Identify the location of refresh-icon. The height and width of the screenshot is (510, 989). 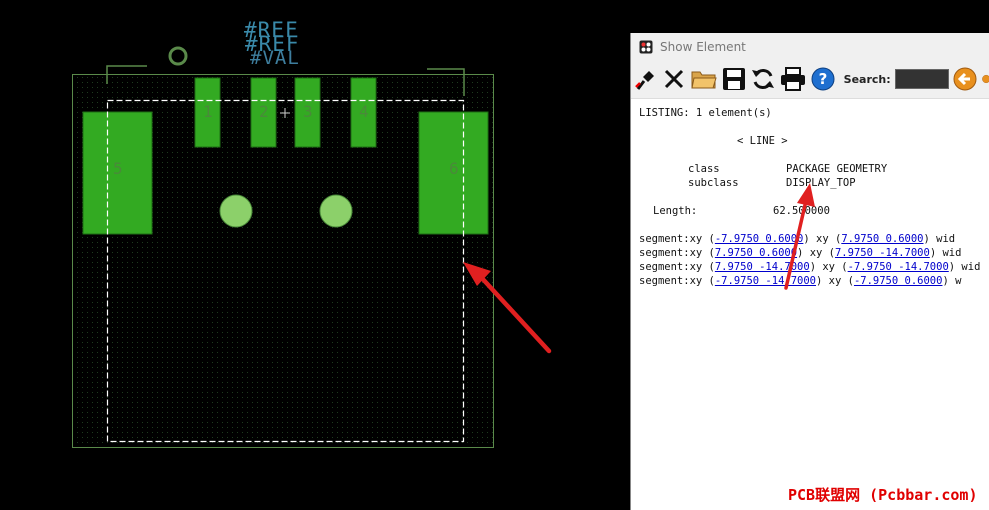
(762, 79).